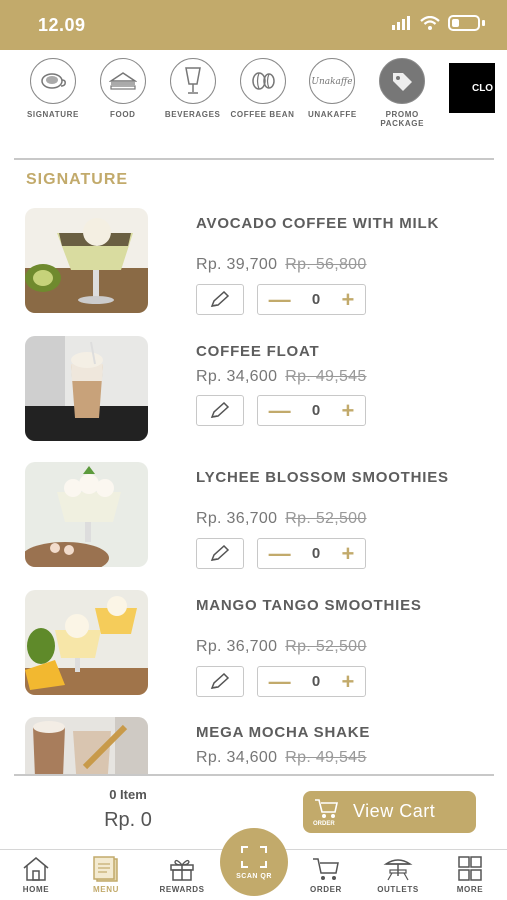  I want to click on category-beverages: BEVERAGES, so click(193, 105).